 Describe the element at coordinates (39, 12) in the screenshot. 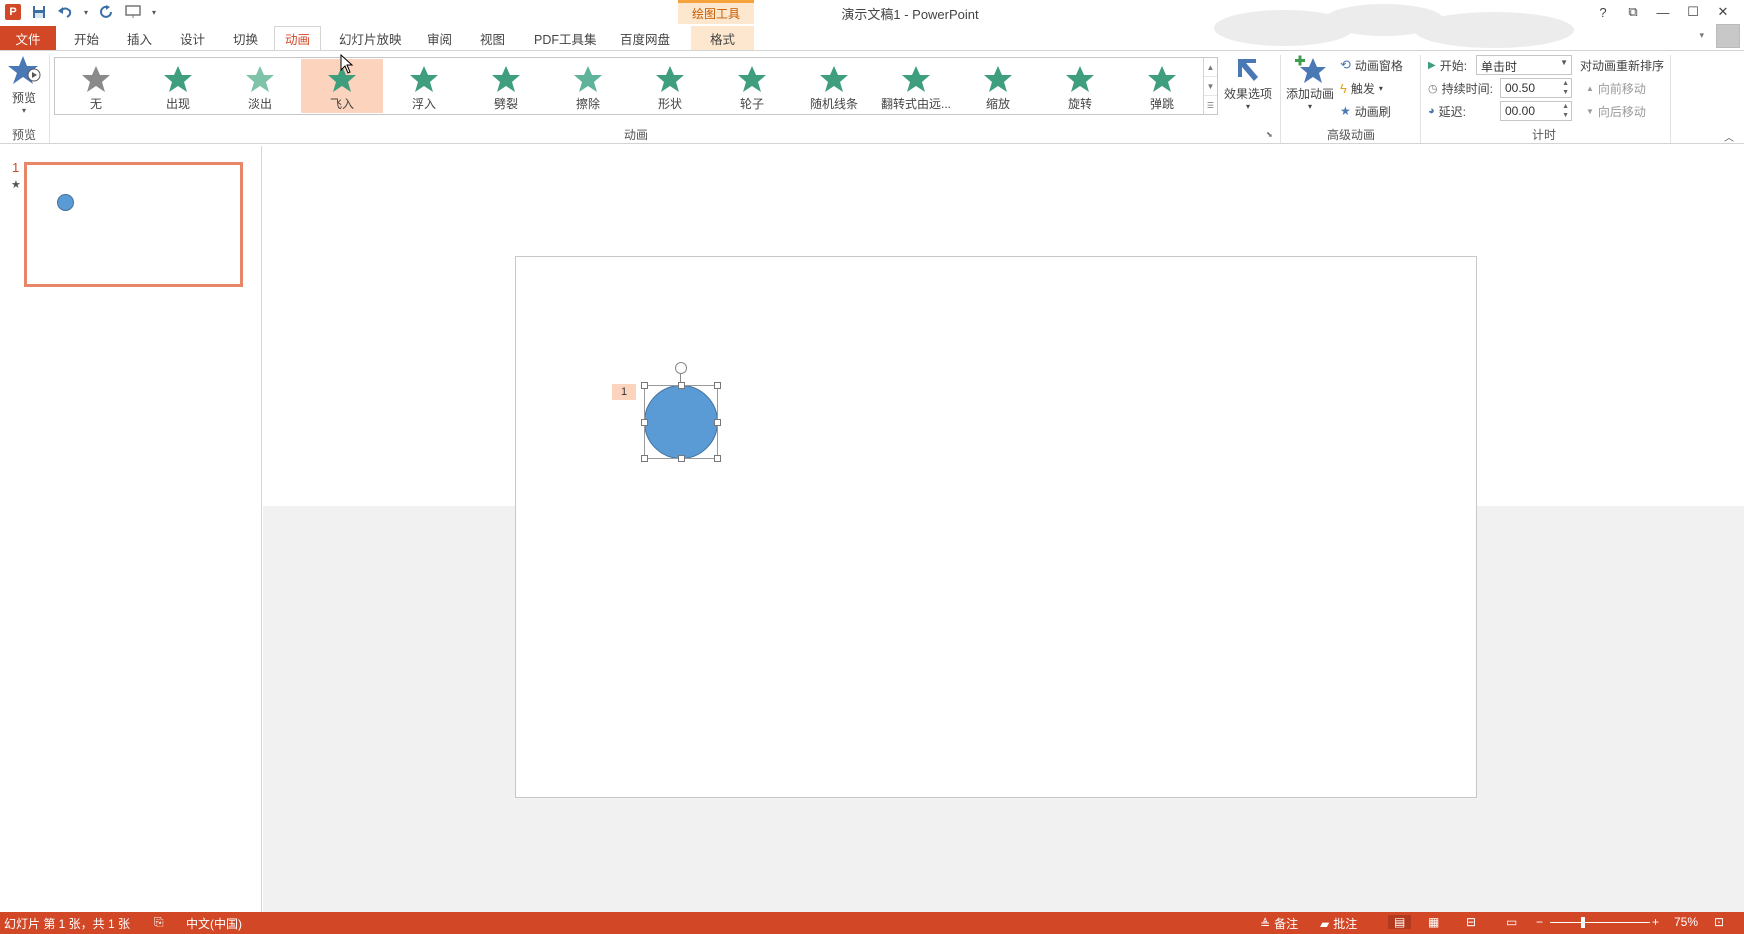

I see `save-icon` at that location.